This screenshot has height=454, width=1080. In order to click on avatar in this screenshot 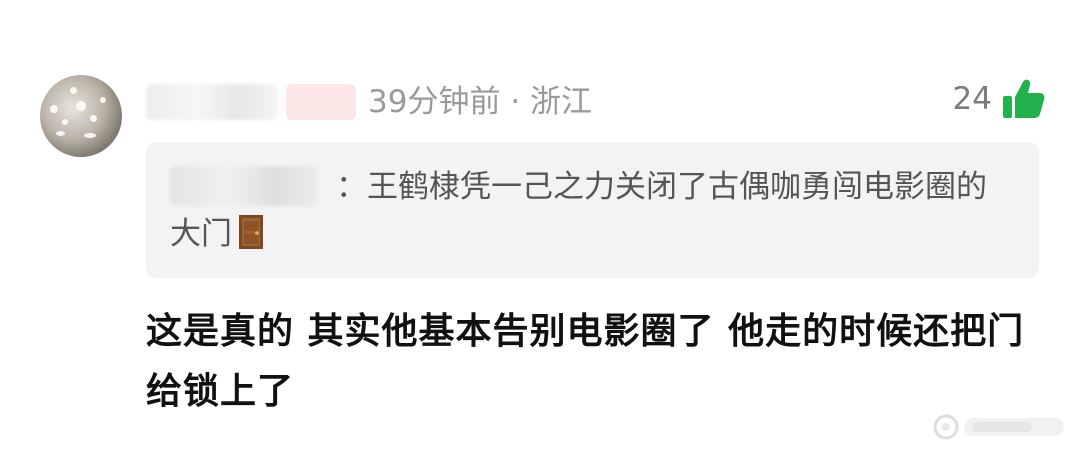, I will do `click(81, 116)`.